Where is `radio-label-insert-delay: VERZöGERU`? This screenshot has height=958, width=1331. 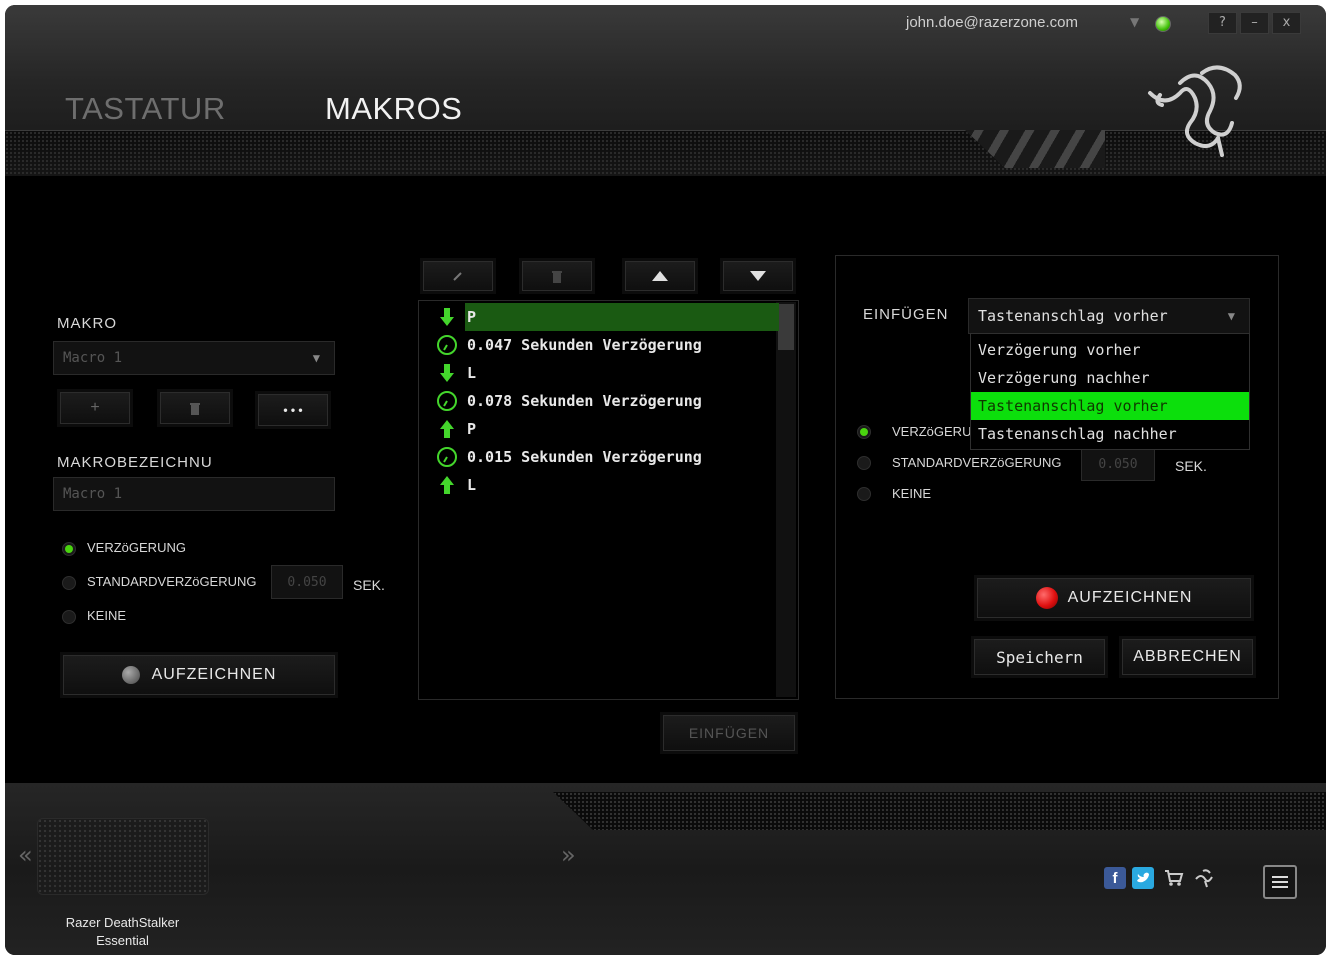 radio-label-insert-delay: VERZöGERU is located at coordinates (932, 431).